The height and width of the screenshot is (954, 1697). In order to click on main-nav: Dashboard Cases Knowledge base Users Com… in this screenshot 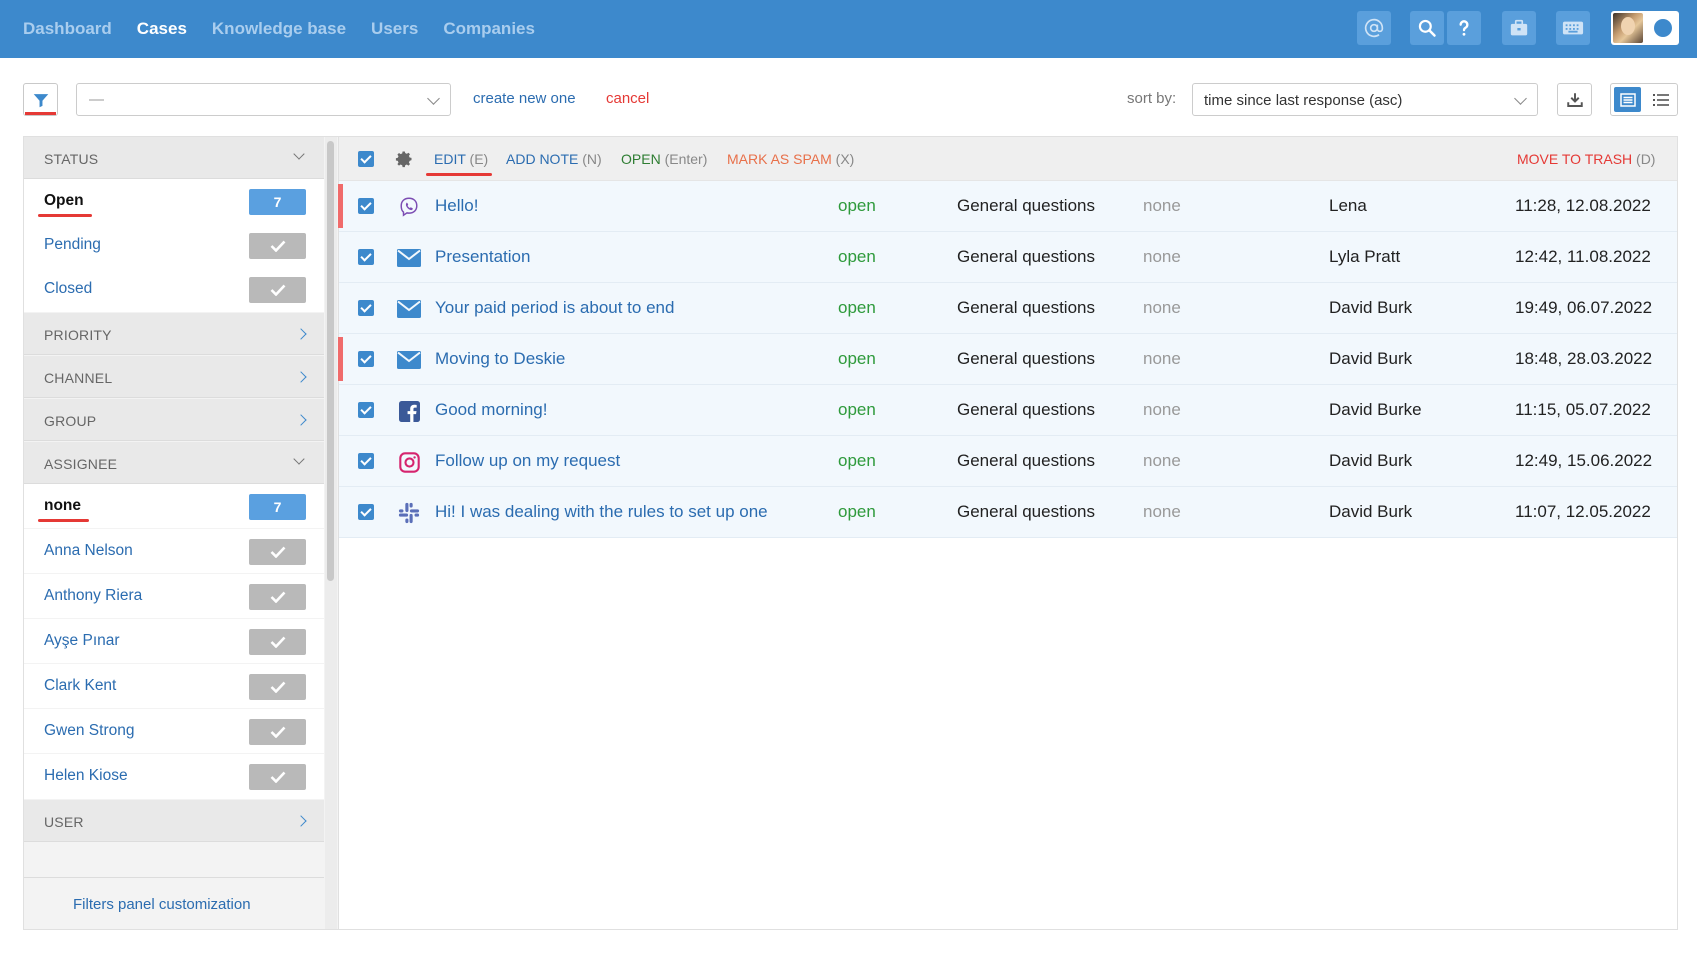, I will do `click(279, 29)`.